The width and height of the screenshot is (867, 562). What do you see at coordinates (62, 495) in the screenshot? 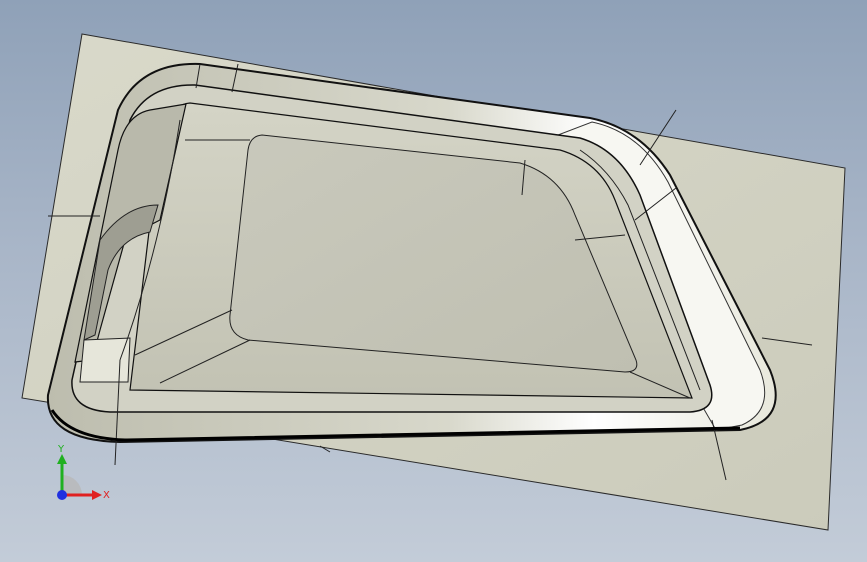
I see `z-axis-dot` at bounding box center [62, 495].